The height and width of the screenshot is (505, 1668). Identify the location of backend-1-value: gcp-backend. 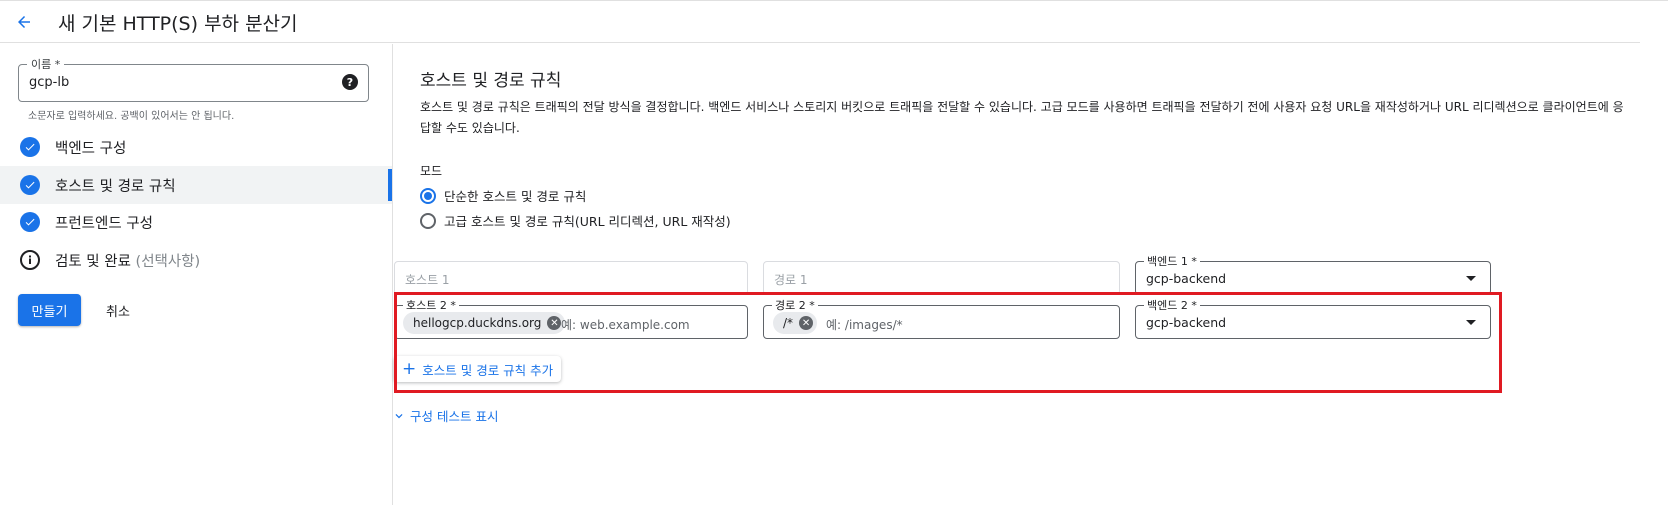
(1186, 278).